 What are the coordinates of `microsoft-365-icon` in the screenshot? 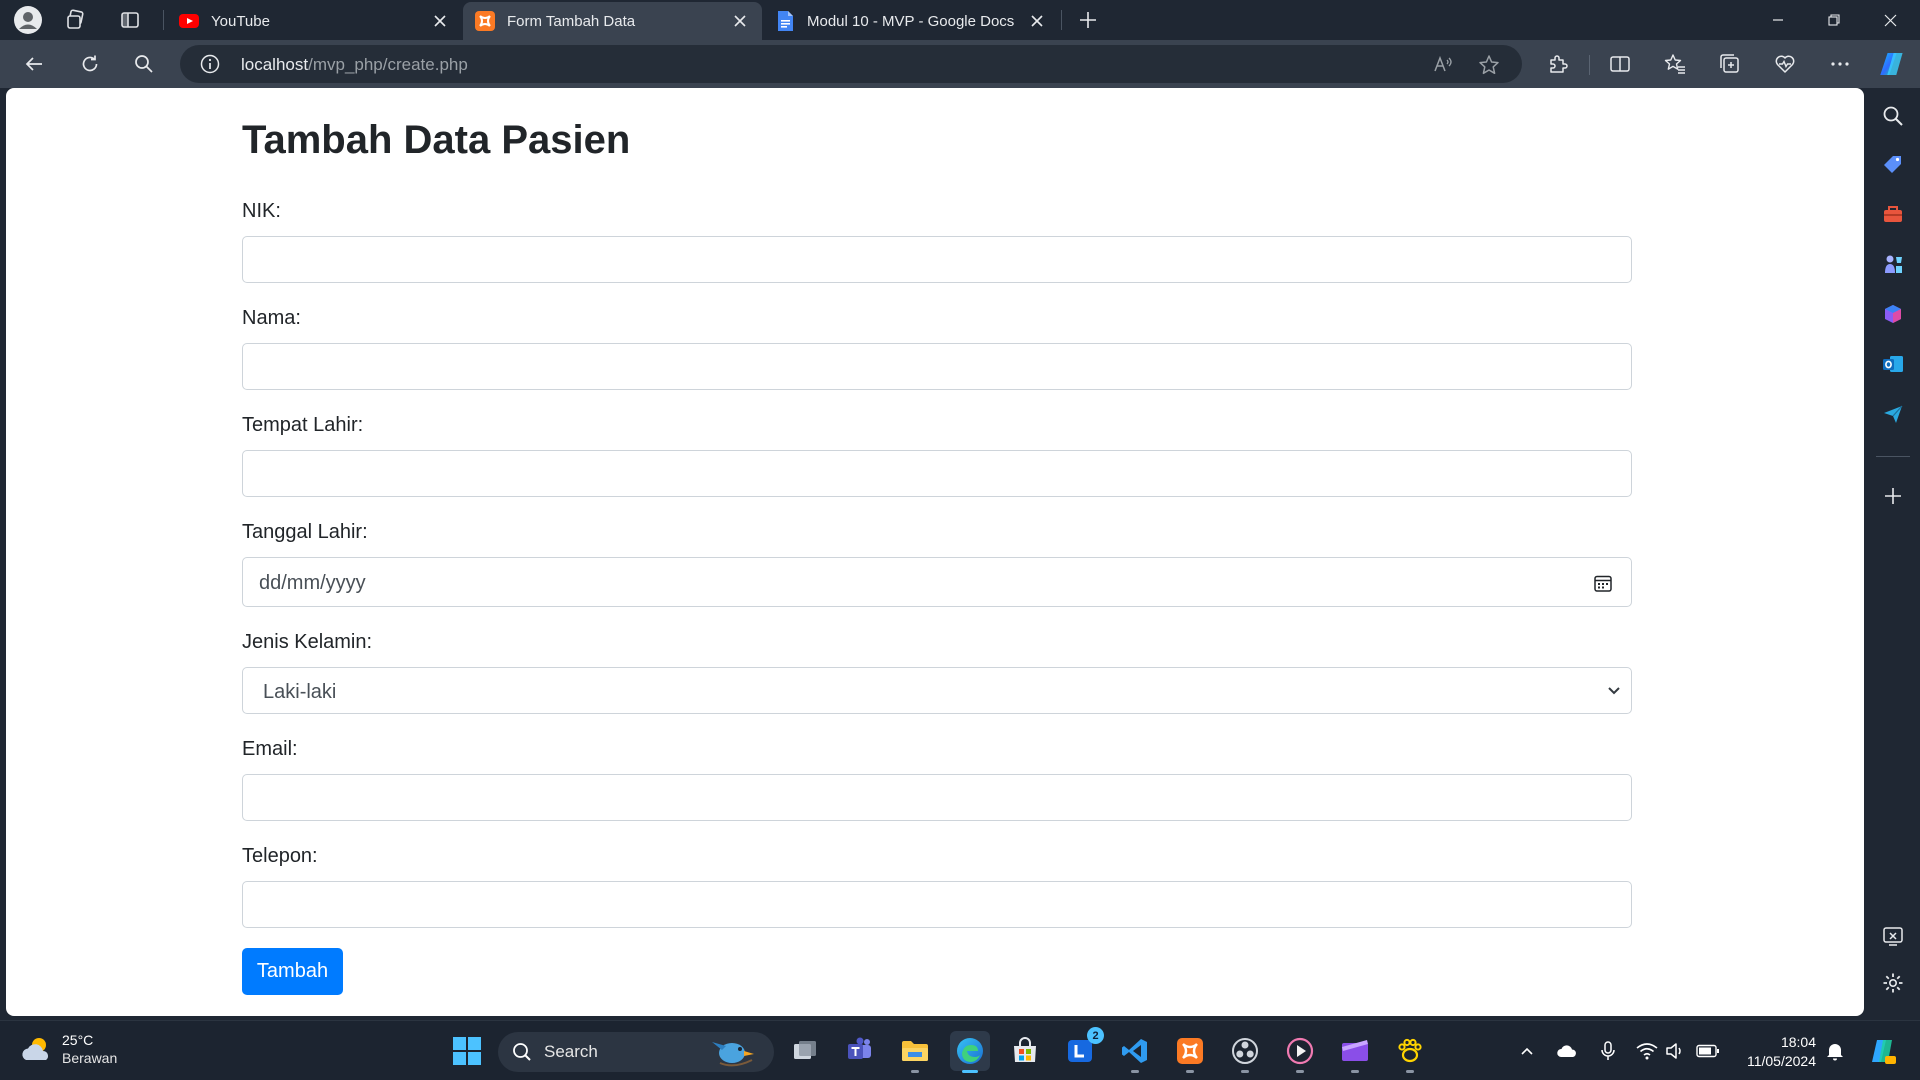 It's located at (1893, 314).